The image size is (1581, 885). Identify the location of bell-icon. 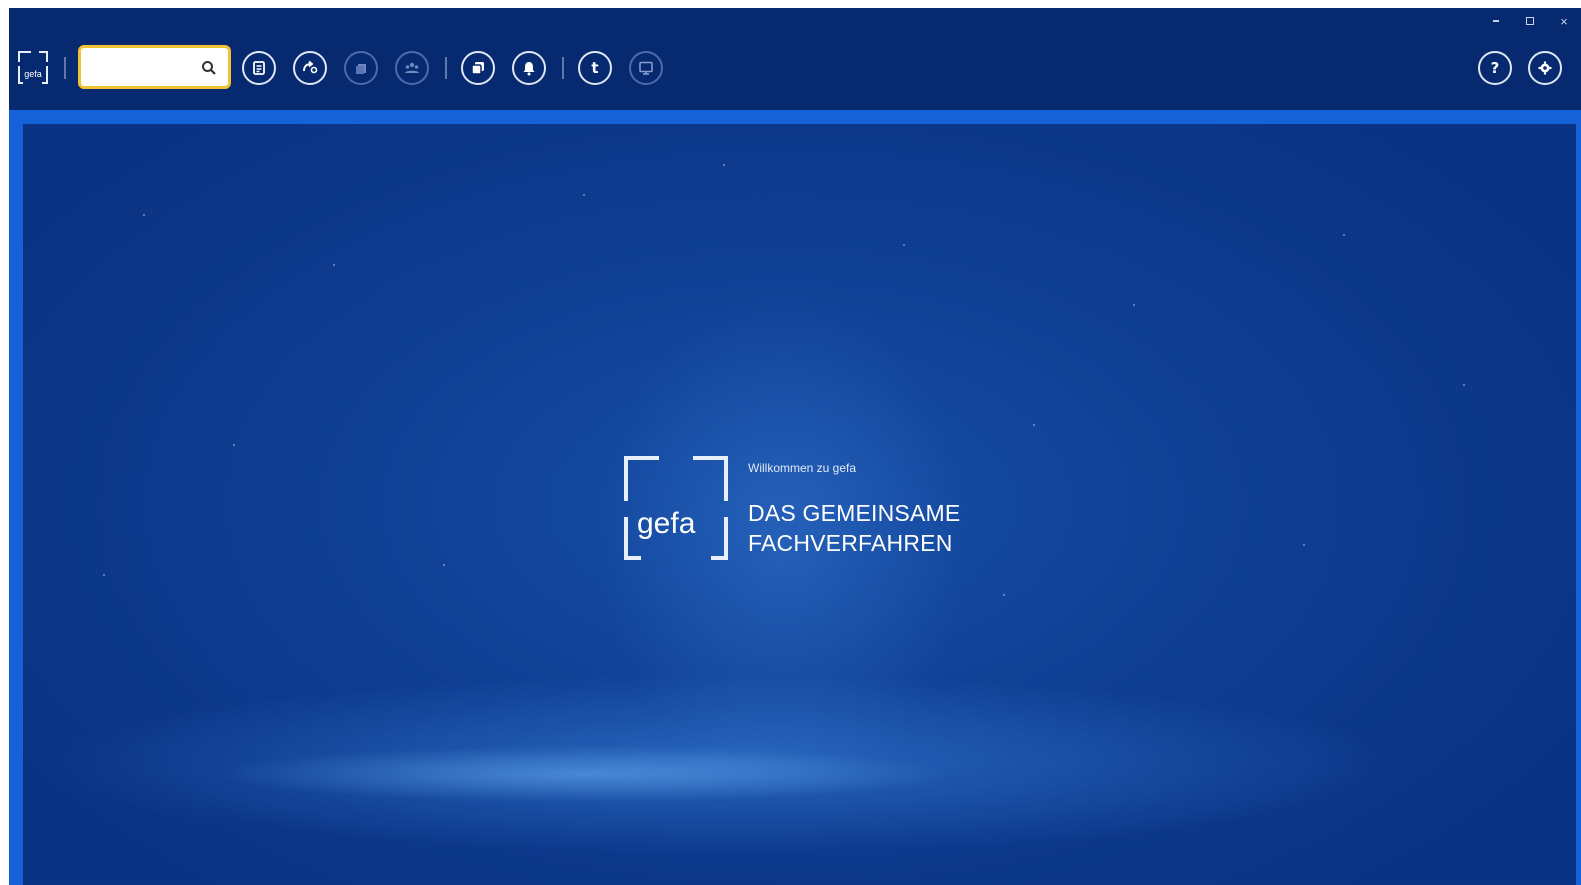
(529, 69).